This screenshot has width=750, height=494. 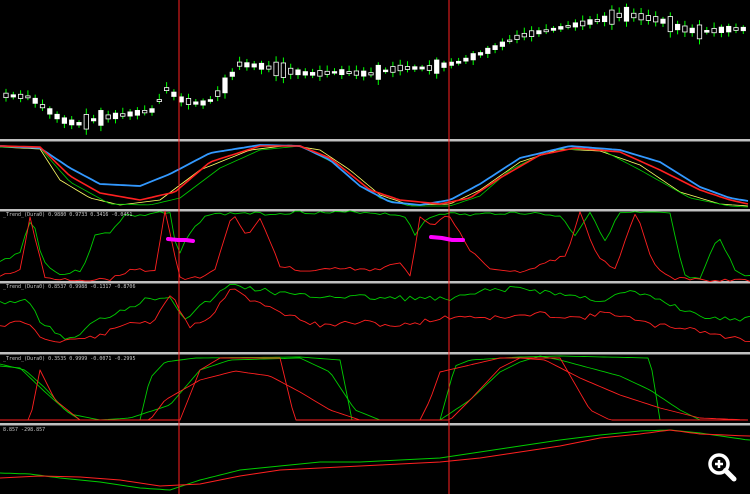 I want to click on trend-panel-3-lines, so click(x=374, y=388).